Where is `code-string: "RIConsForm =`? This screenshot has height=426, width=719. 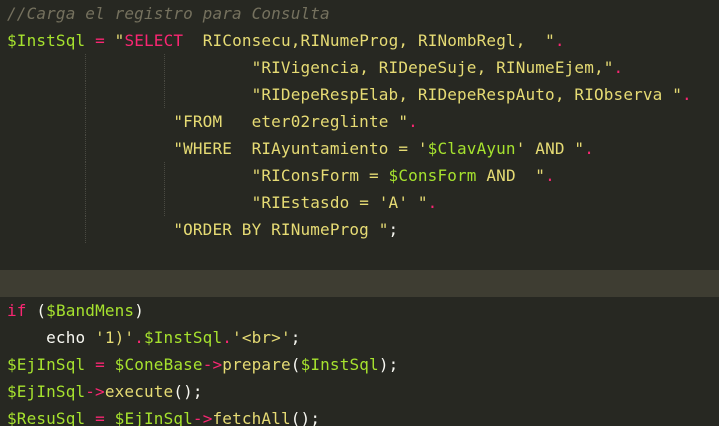 code-string: "RIConsForm = is located at coordinates (320, 175).